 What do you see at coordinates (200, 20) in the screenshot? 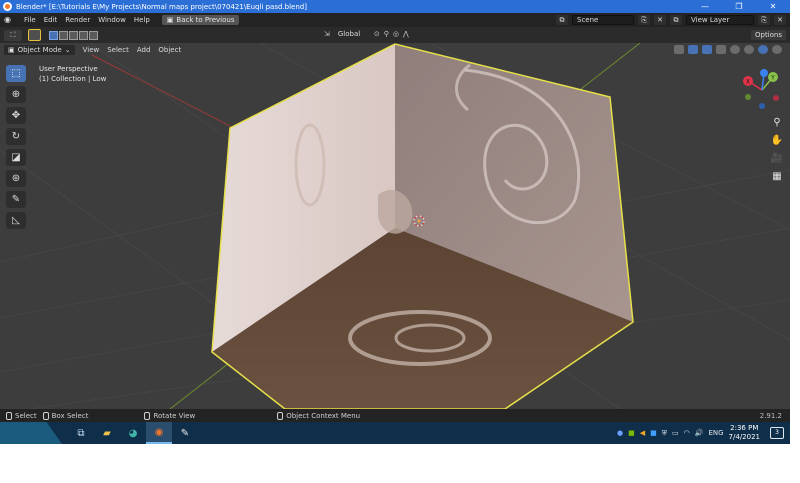
I see `back-to-previous-button: ▣ Back to Previous` at bounding box center [200, 20].